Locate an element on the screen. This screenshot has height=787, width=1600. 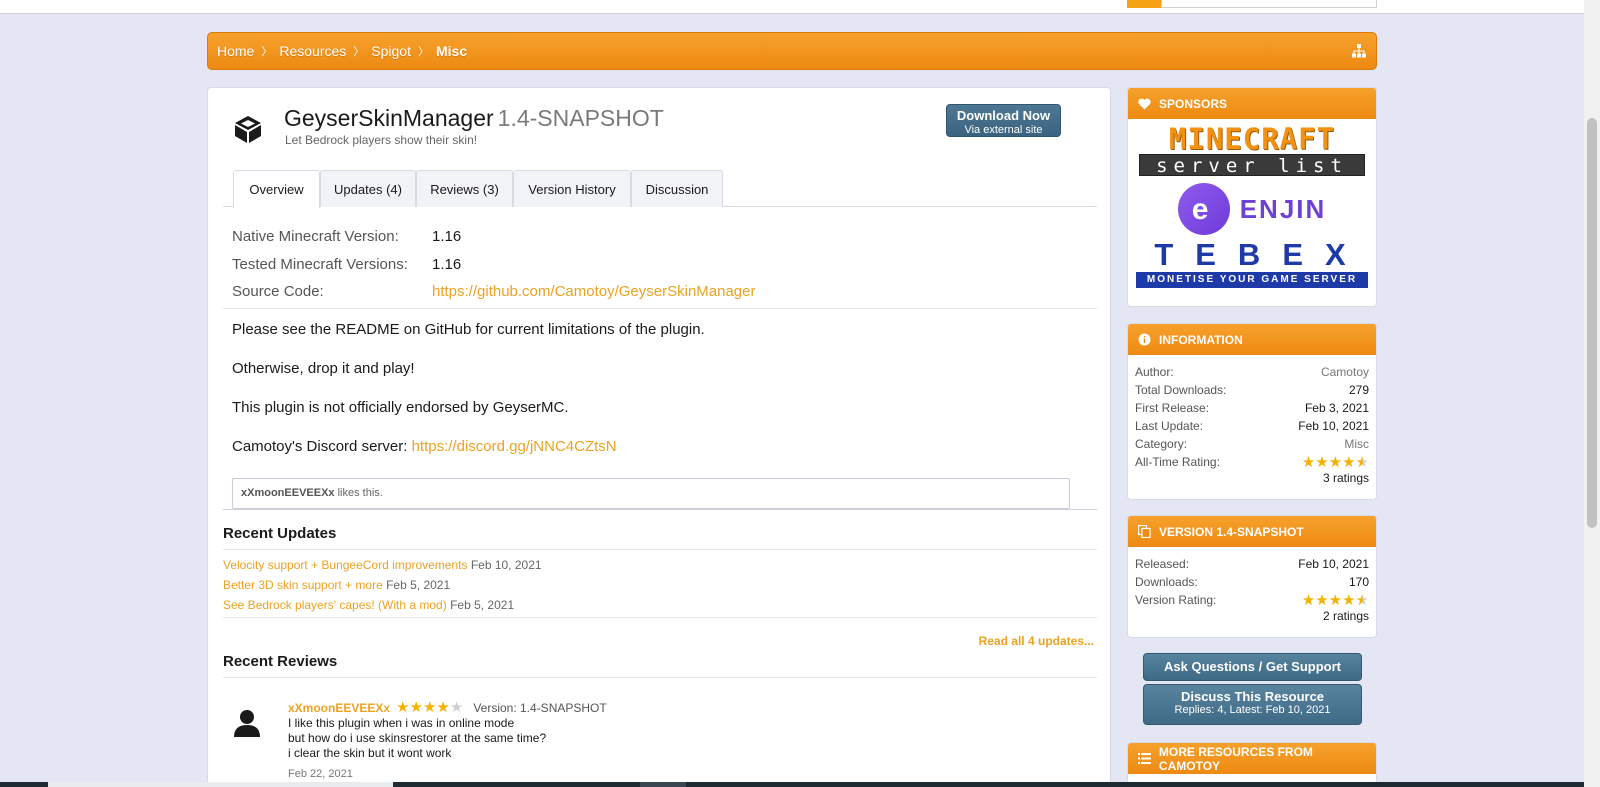
discuss-sublabel: Replies: 4, Latest: Feb 10, 2021 is located at coordinates (1252, 710).